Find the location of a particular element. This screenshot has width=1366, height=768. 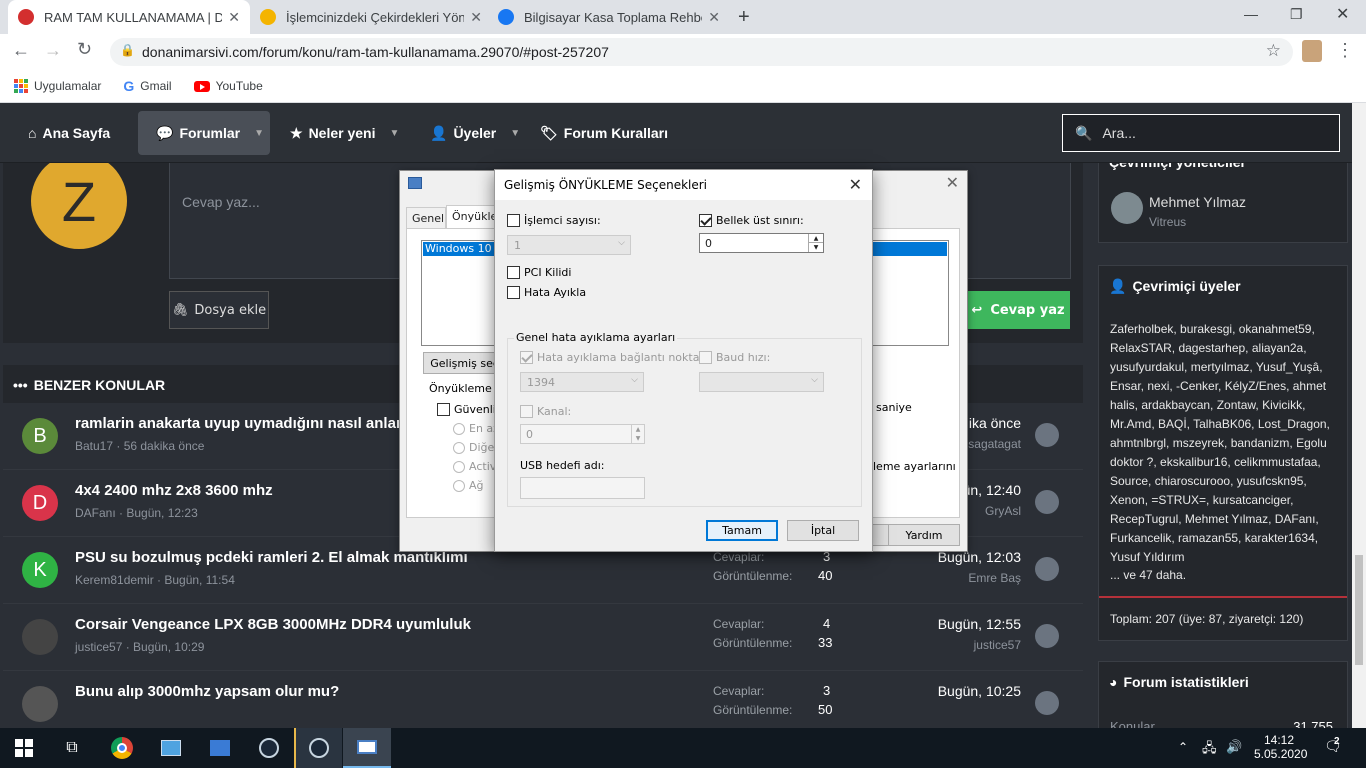

last-post-user: Emre Baş is located at coordinates (994, 578).